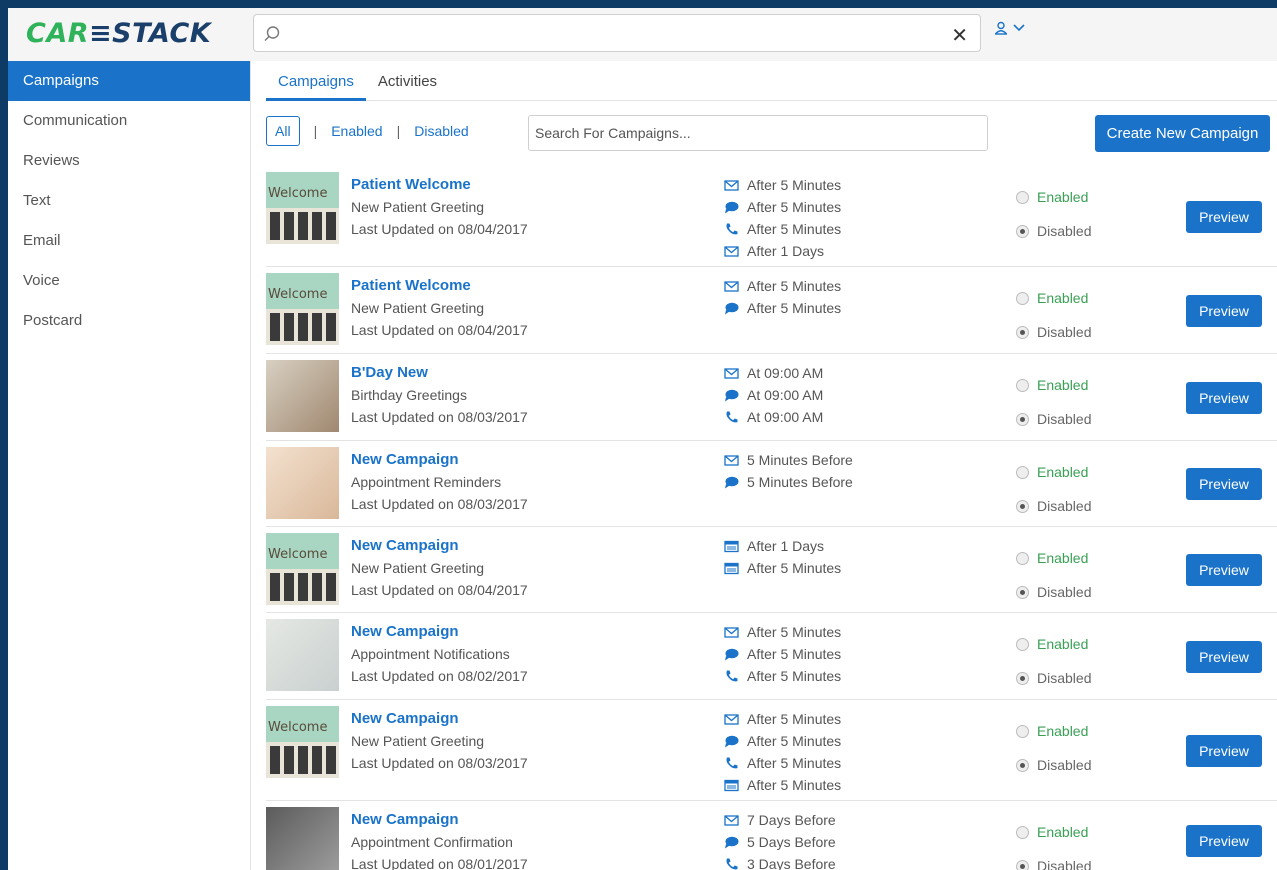  What do you see at coordinates (316, 81) in the screenshot?
I see `tab-campaigns: Campaigns` at bounding box center [316, 81].